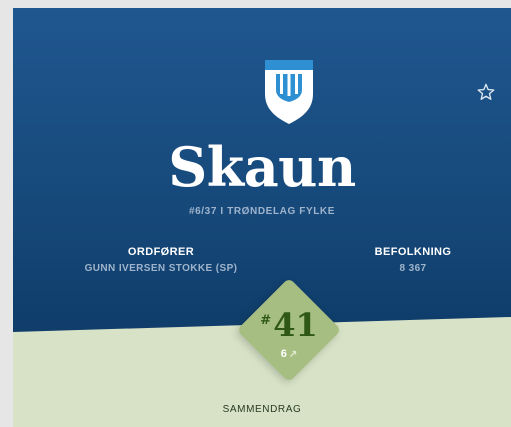 The height and width of the screenshot is (427, 511). What do you see at coordinates (283, 354) in the screenshot?
I see `score-change-value: 6` at bounding box center [283, 354].